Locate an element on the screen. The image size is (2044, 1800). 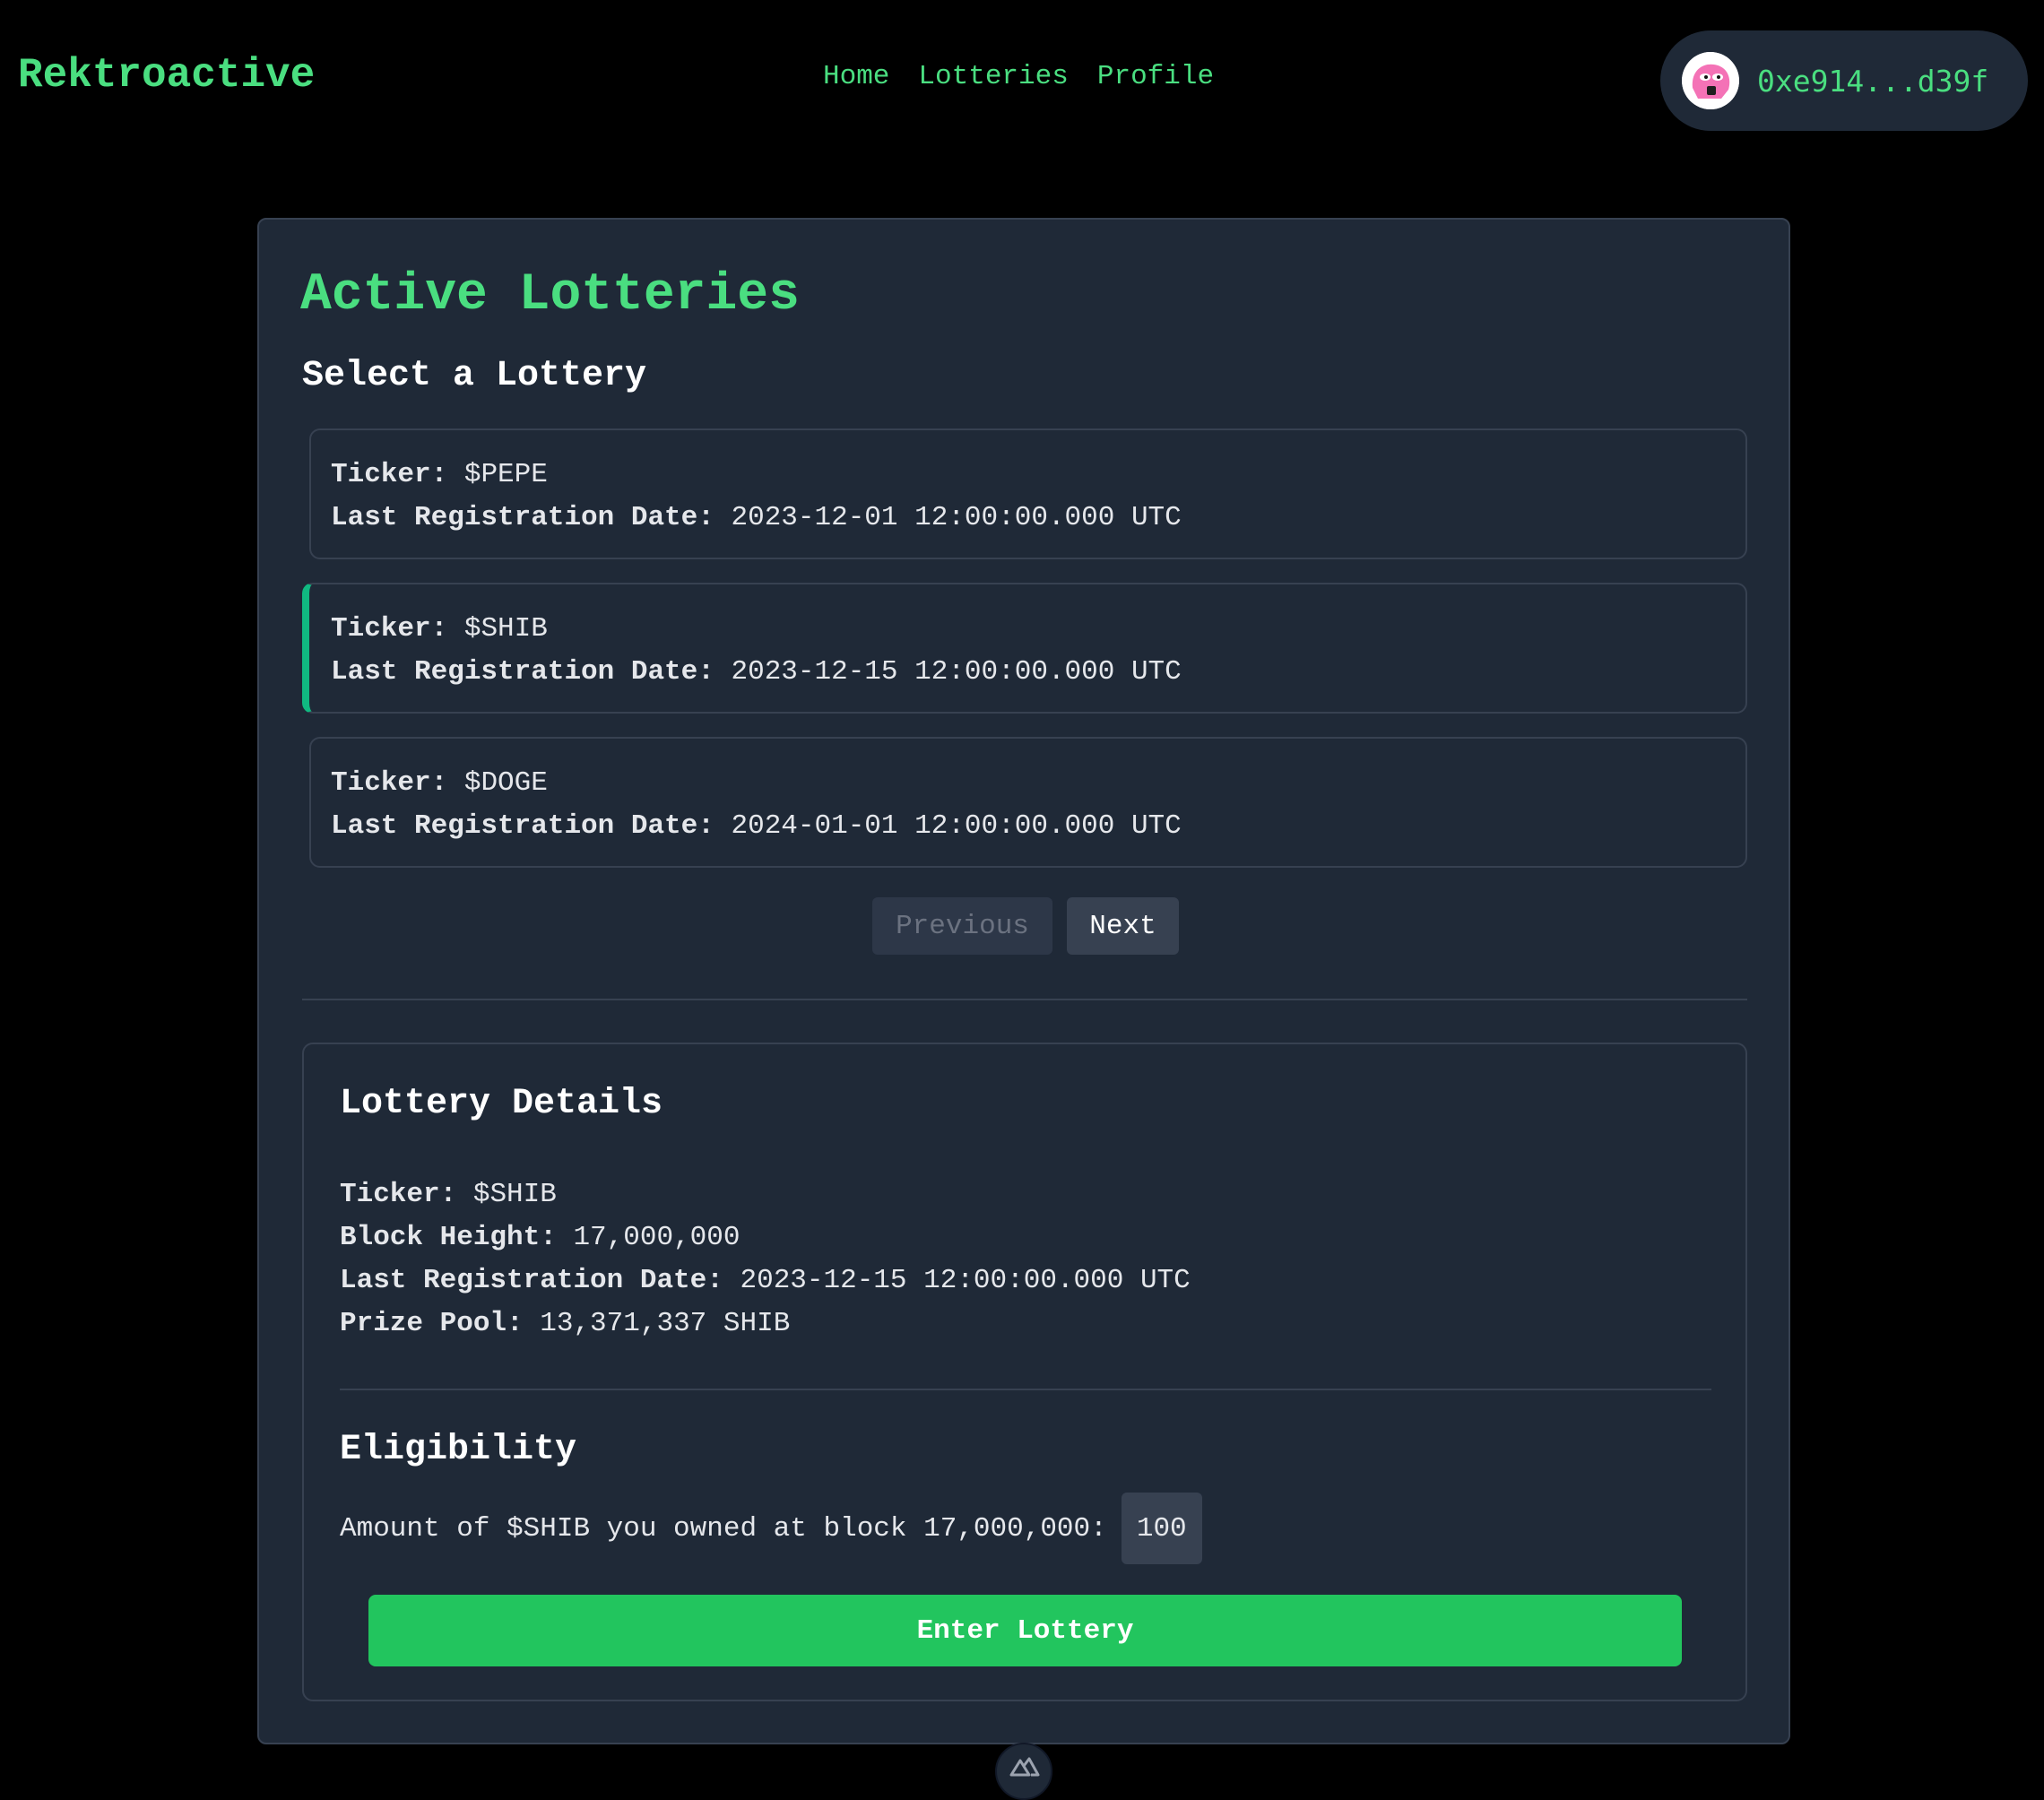
previous-button: Previous is located at coordinates (962, 926).